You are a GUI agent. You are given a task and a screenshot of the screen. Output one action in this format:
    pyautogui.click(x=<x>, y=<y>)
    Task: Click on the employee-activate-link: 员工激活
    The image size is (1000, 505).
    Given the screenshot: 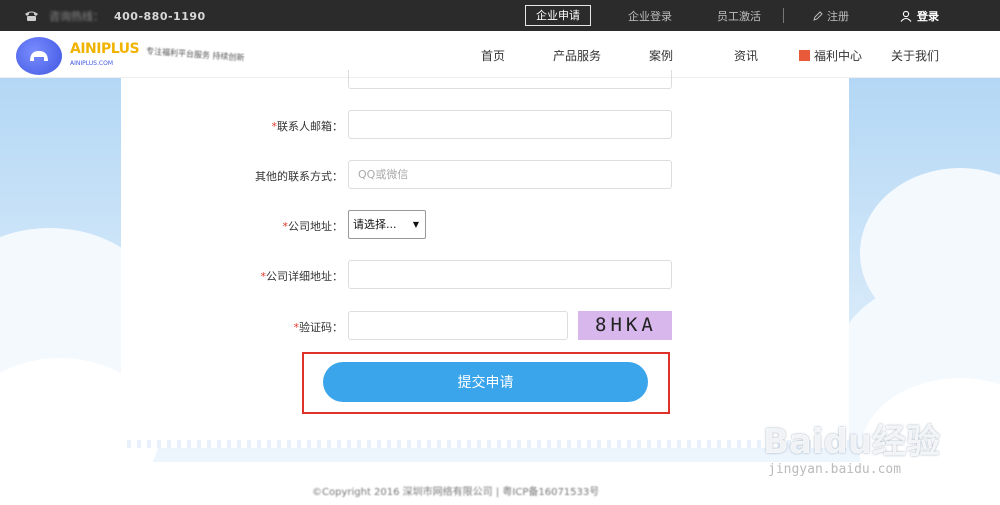 What is the action you would take?
    pyautogui.click(x=739, y=16)
    